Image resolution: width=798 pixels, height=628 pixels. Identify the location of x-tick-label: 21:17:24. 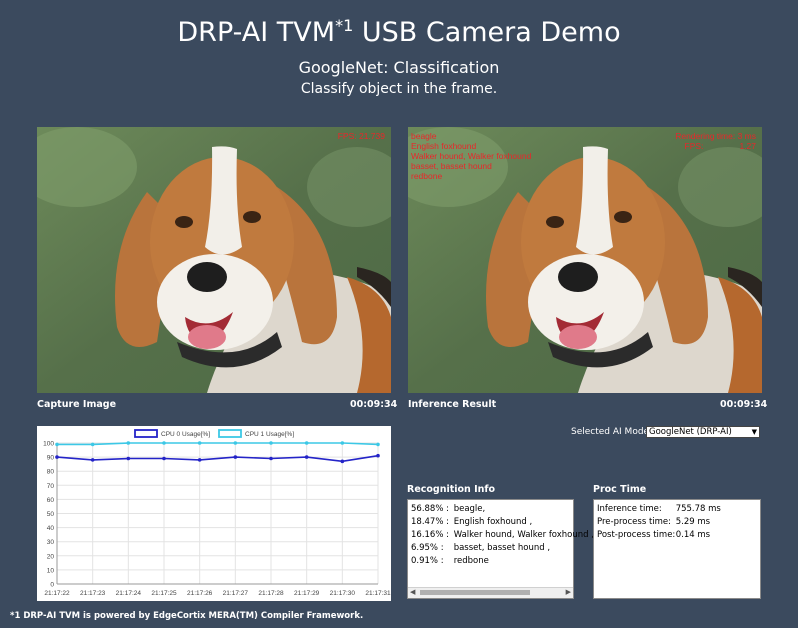
(129, 593).